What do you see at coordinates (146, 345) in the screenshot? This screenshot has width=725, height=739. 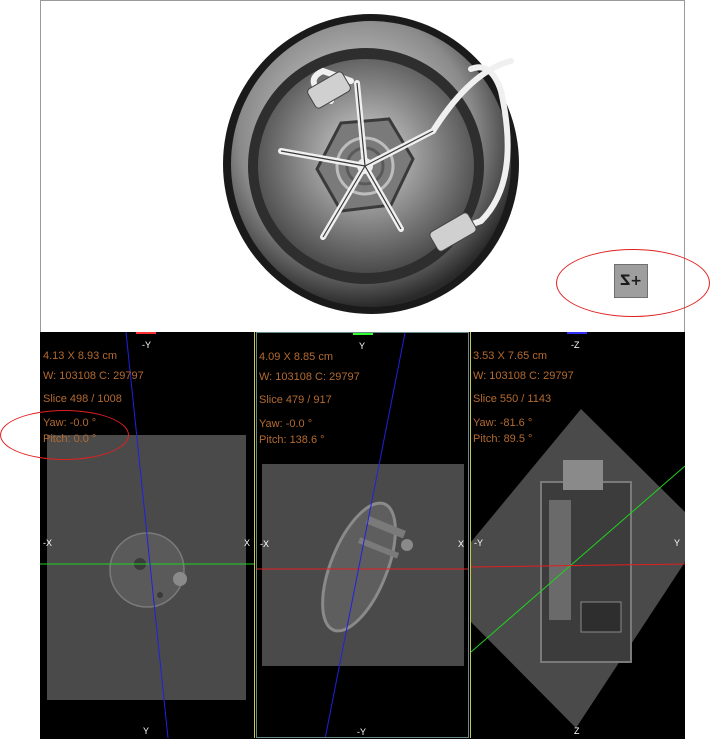 I see `orientation-label-top: -Y` at bounding box center [146, 345].